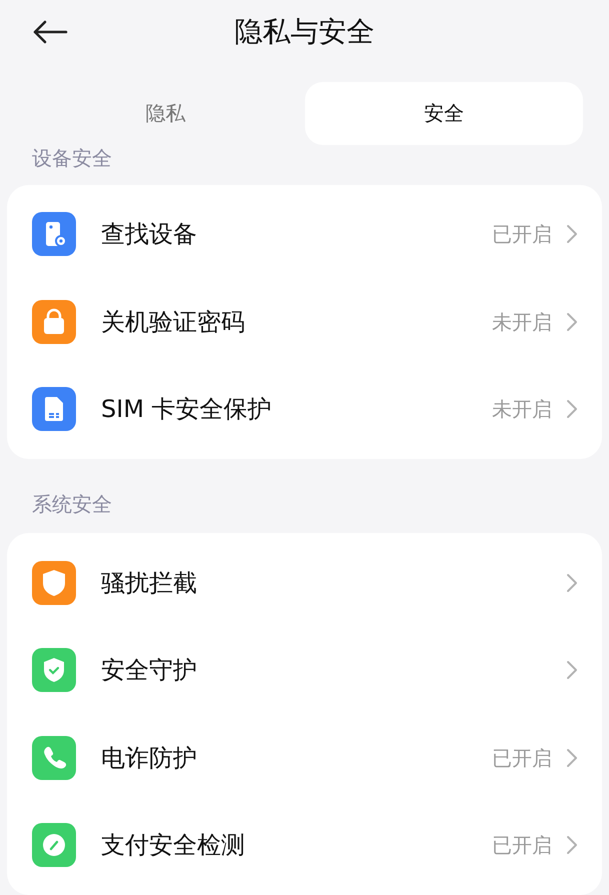  What do you see at coordinates (304, 670) in the screenshot?
I see `settings-row: 安全守护` at bounding box center [304, 670].